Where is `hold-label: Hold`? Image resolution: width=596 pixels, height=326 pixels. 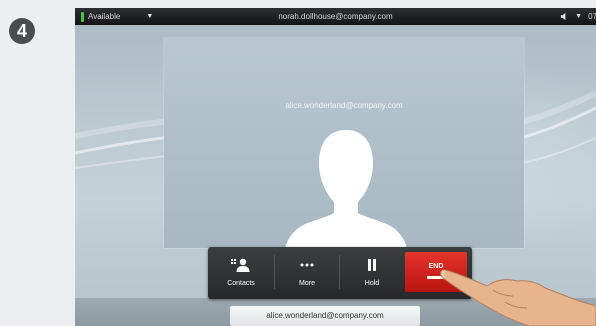 hold-label: Hold is located at coordinates (372, 283).